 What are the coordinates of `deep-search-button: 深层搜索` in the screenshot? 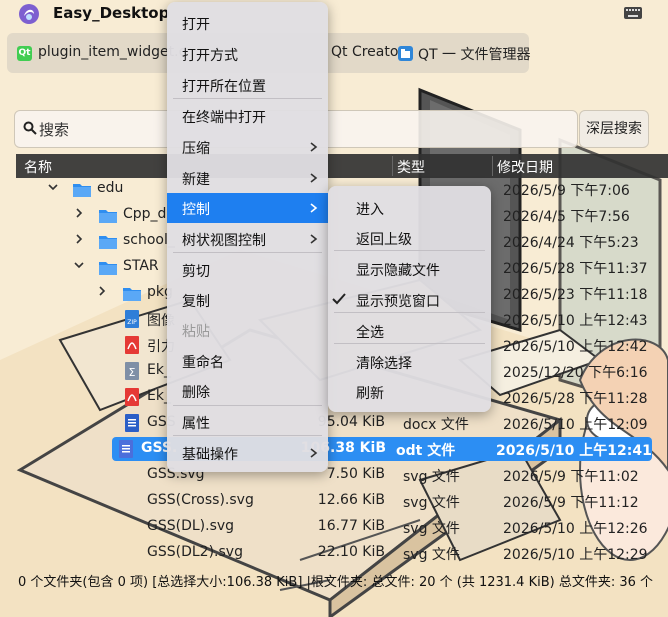 It's located at (614, 129).